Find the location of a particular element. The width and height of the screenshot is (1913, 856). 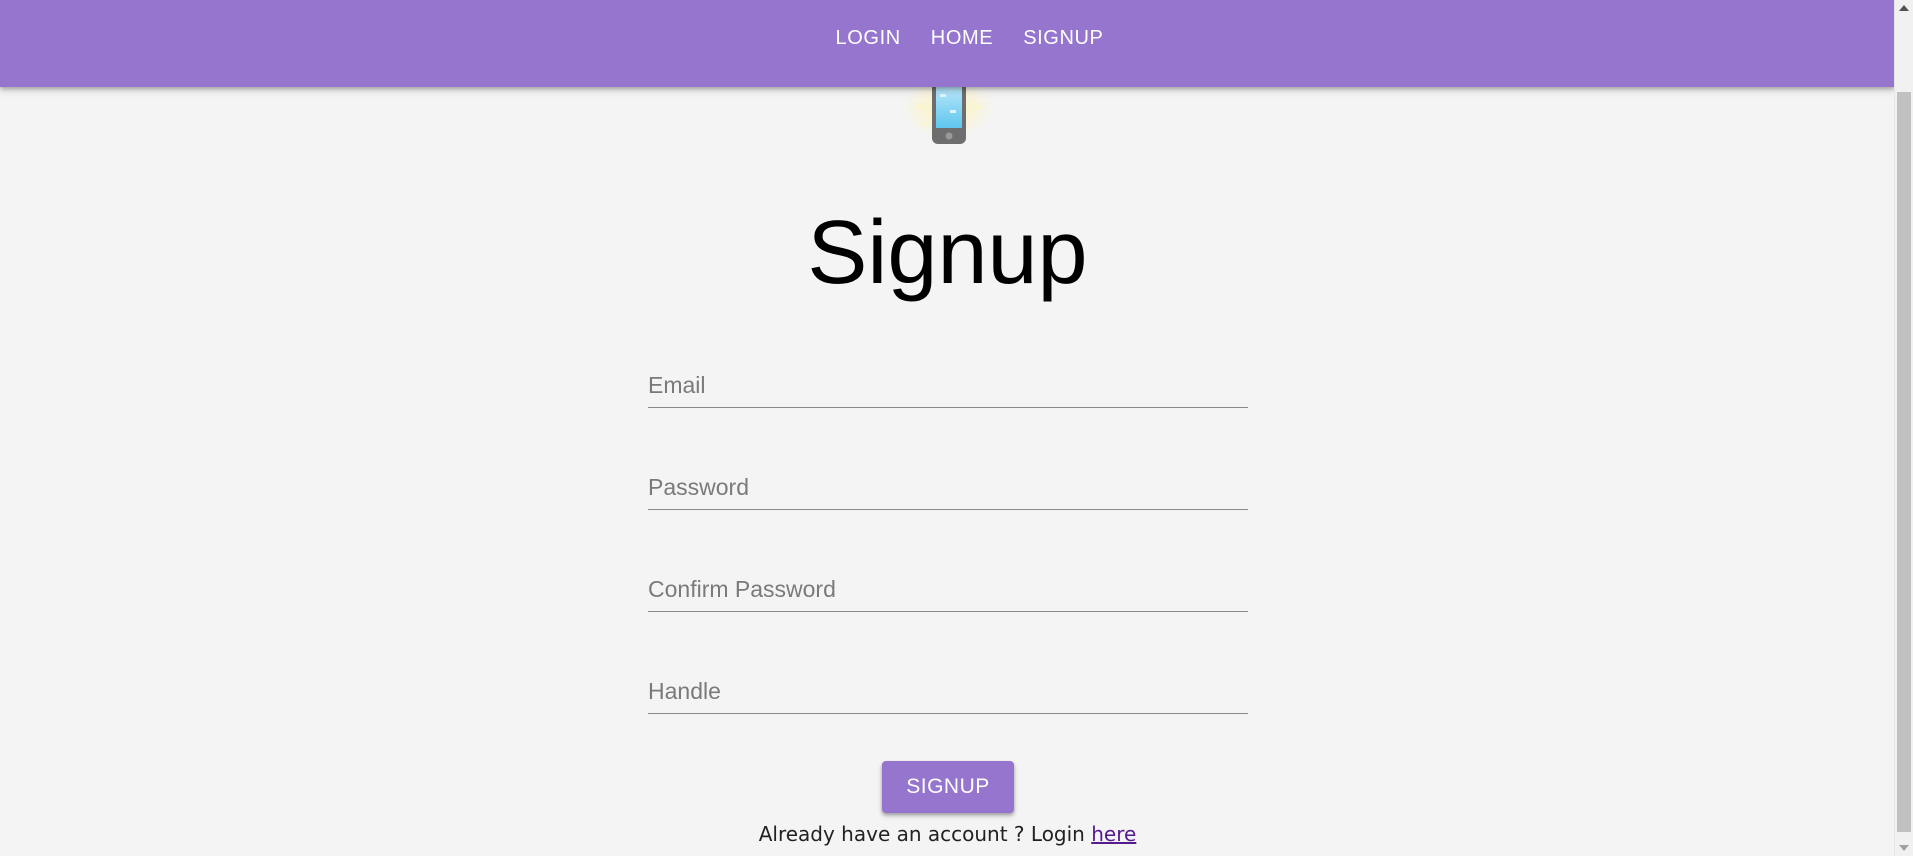

login-here-link: here is located at coordinates (1113, 834).